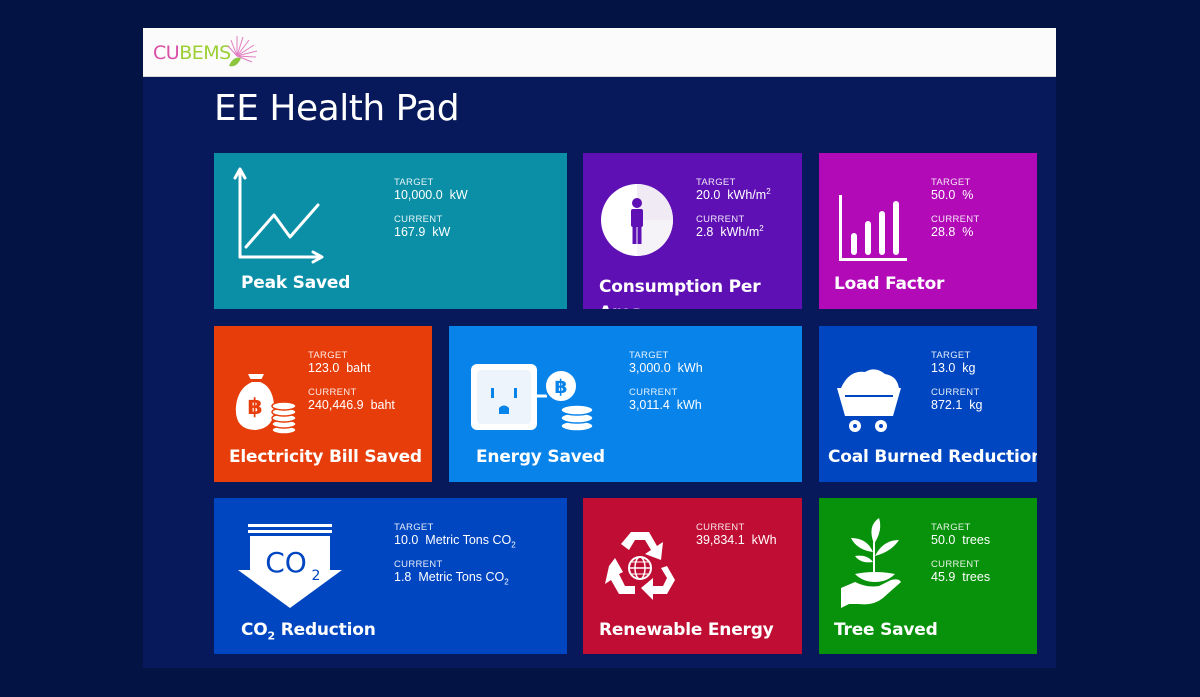 The image size is (1200, 697). I want to click on hand-plant-icon, so click(871, 563).